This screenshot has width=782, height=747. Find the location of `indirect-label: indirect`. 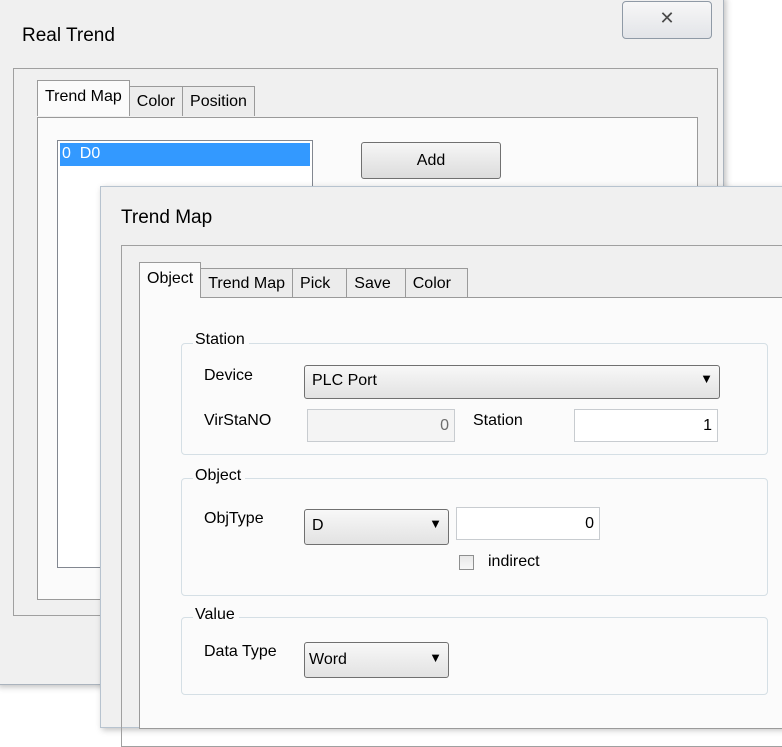

indirect-label: indirect is located at coordinates (514, 561).